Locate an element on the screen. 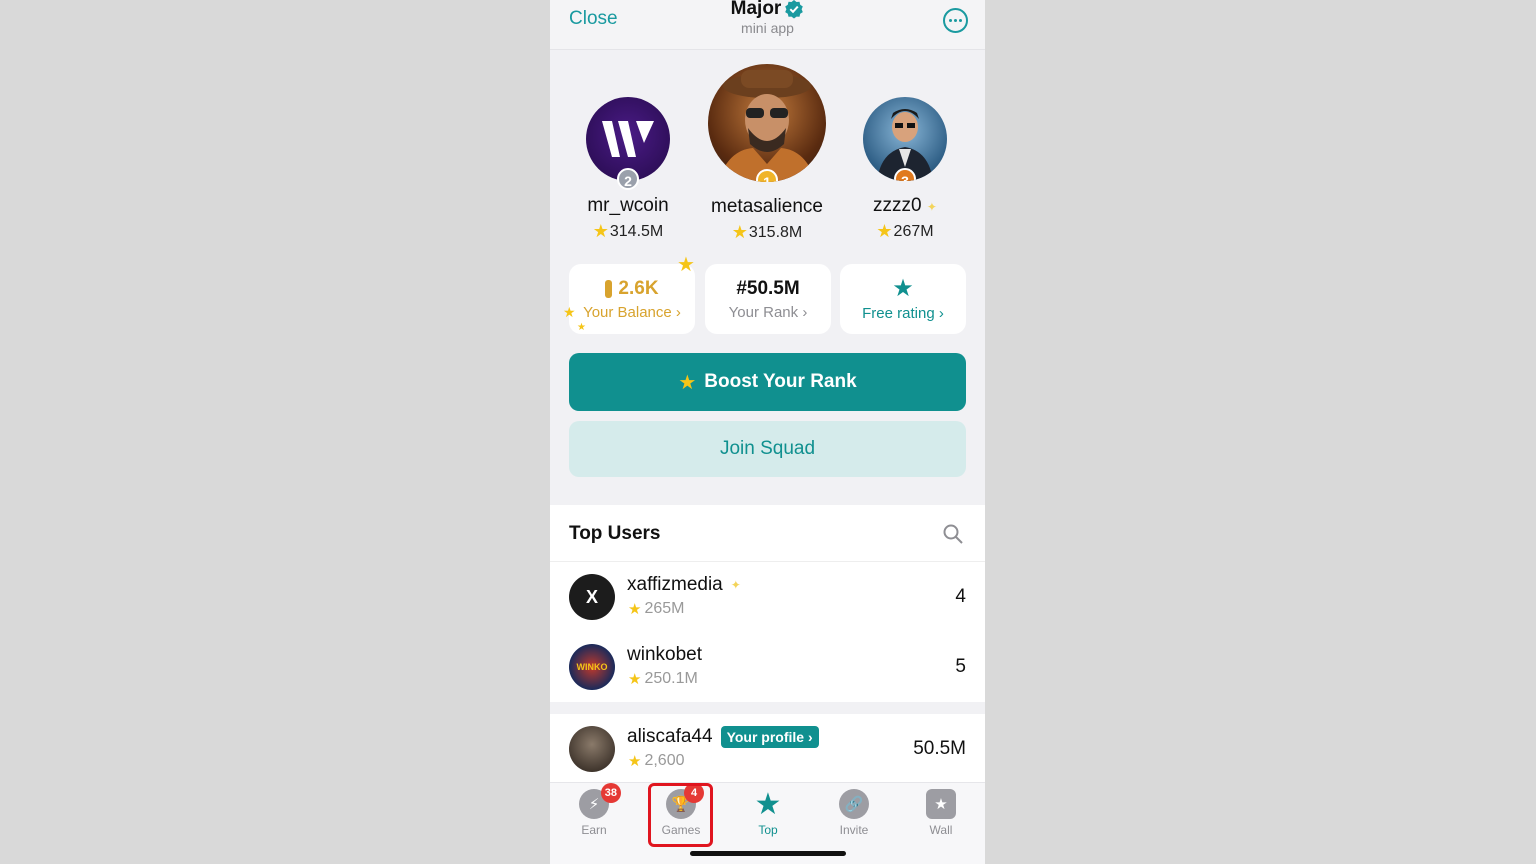  user-name: aliscafa44 Your profile › is located at coordinates (723, 737).